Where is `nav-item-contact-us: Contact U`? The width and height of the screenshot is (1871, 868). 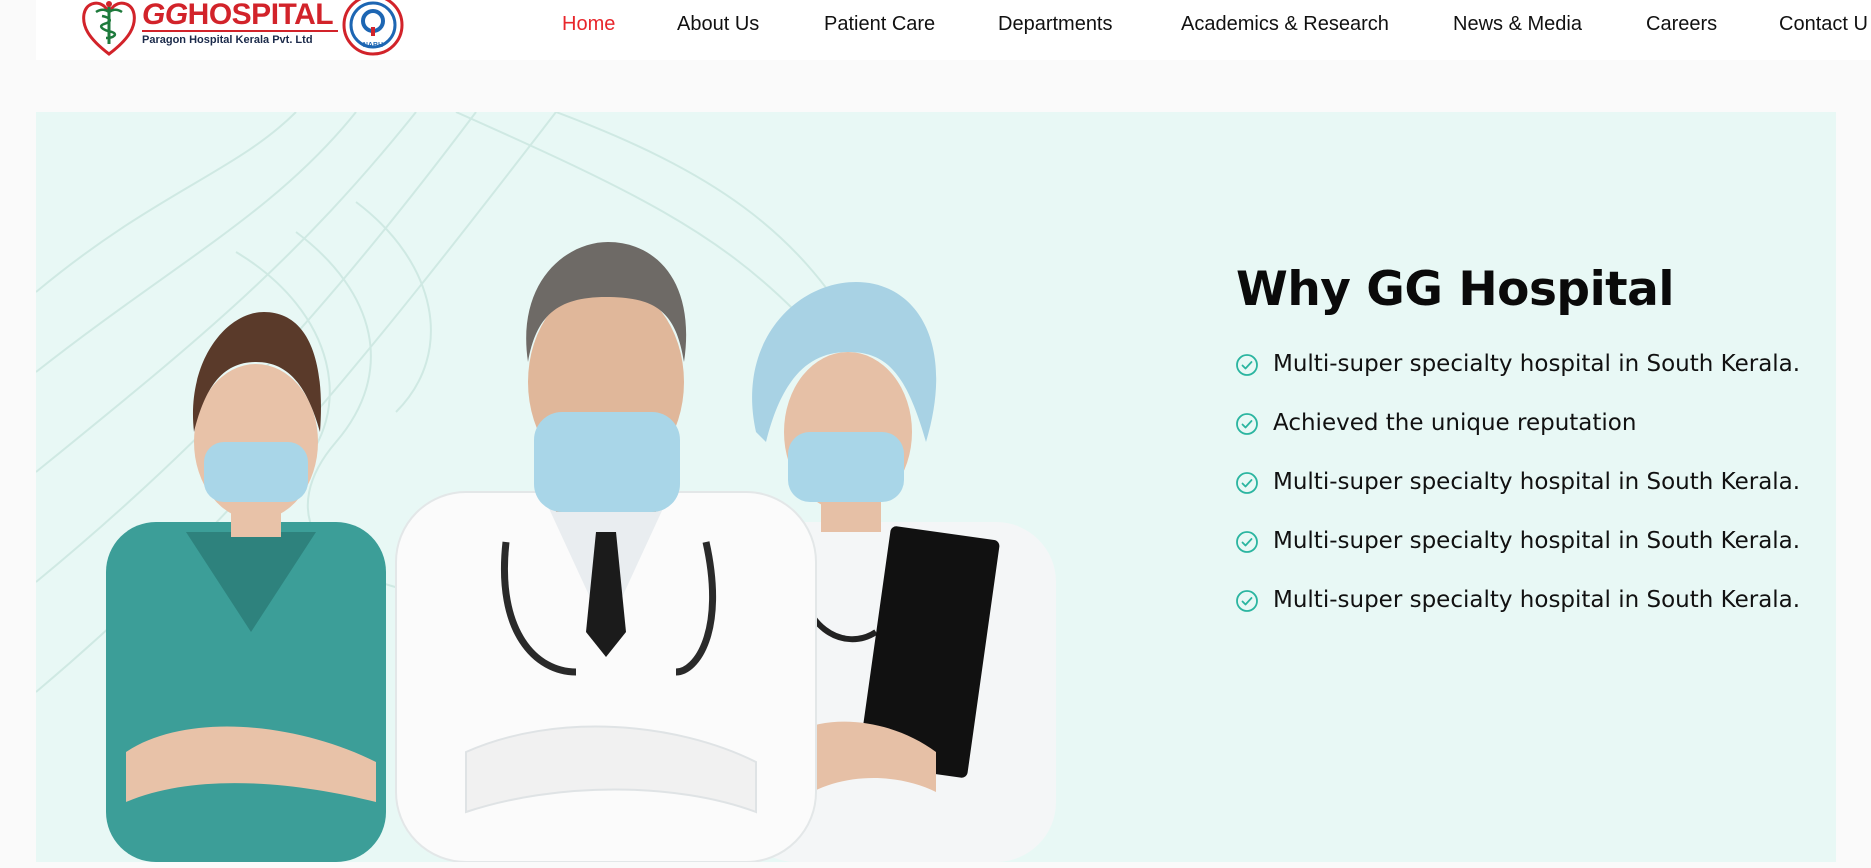
nav-item-contact-us: Contact U is located at coordinates (1823, 24).